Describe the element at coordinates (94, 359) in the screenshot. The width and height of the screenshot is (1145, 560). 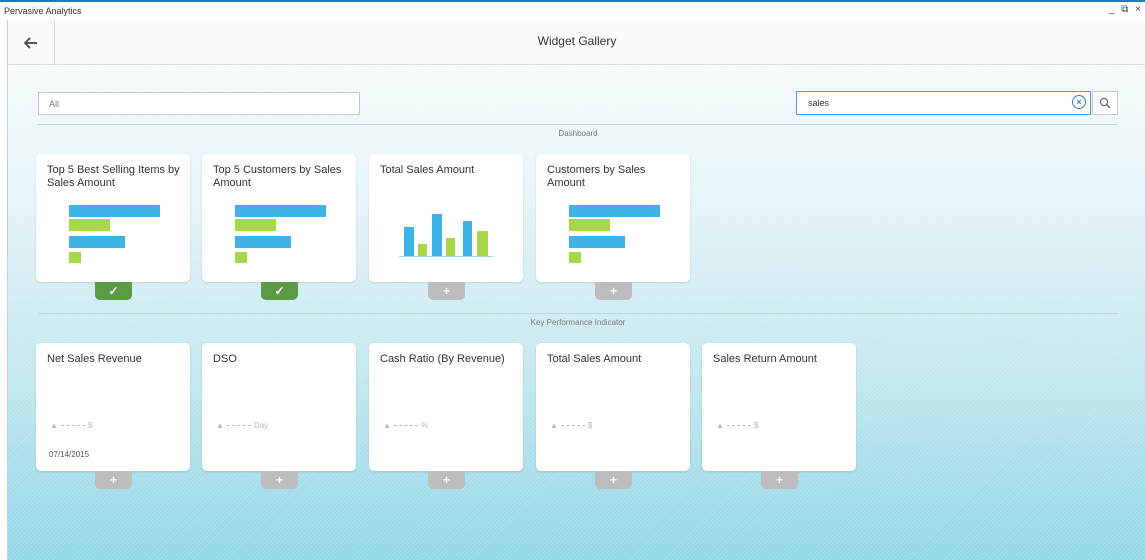
I see `tile-title: Net Sales Revenue` at that location.